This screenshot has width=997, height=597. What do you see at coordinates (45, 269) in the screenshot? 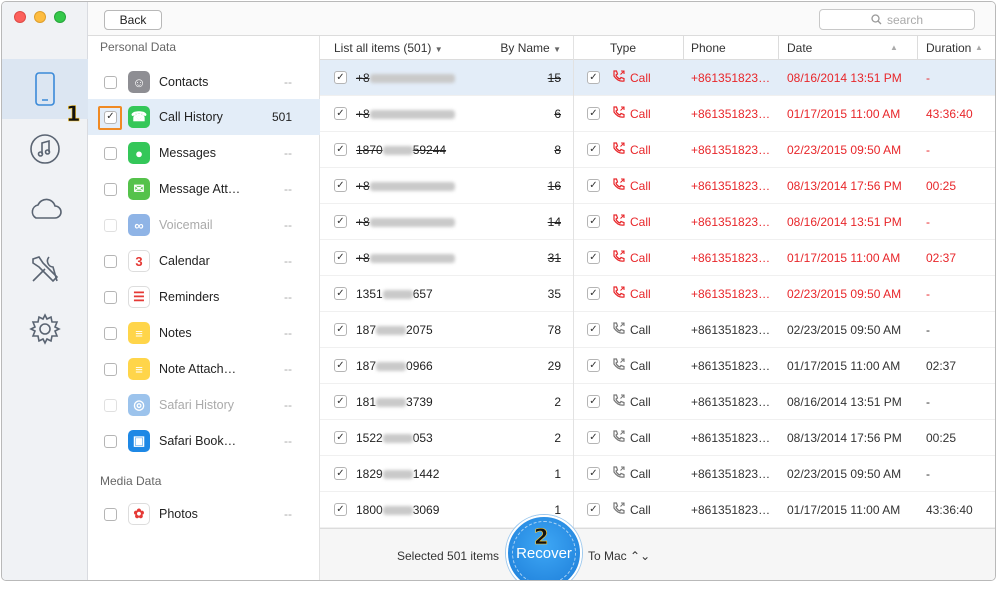
I see `rail-tools` at bounding box center [45, 269].